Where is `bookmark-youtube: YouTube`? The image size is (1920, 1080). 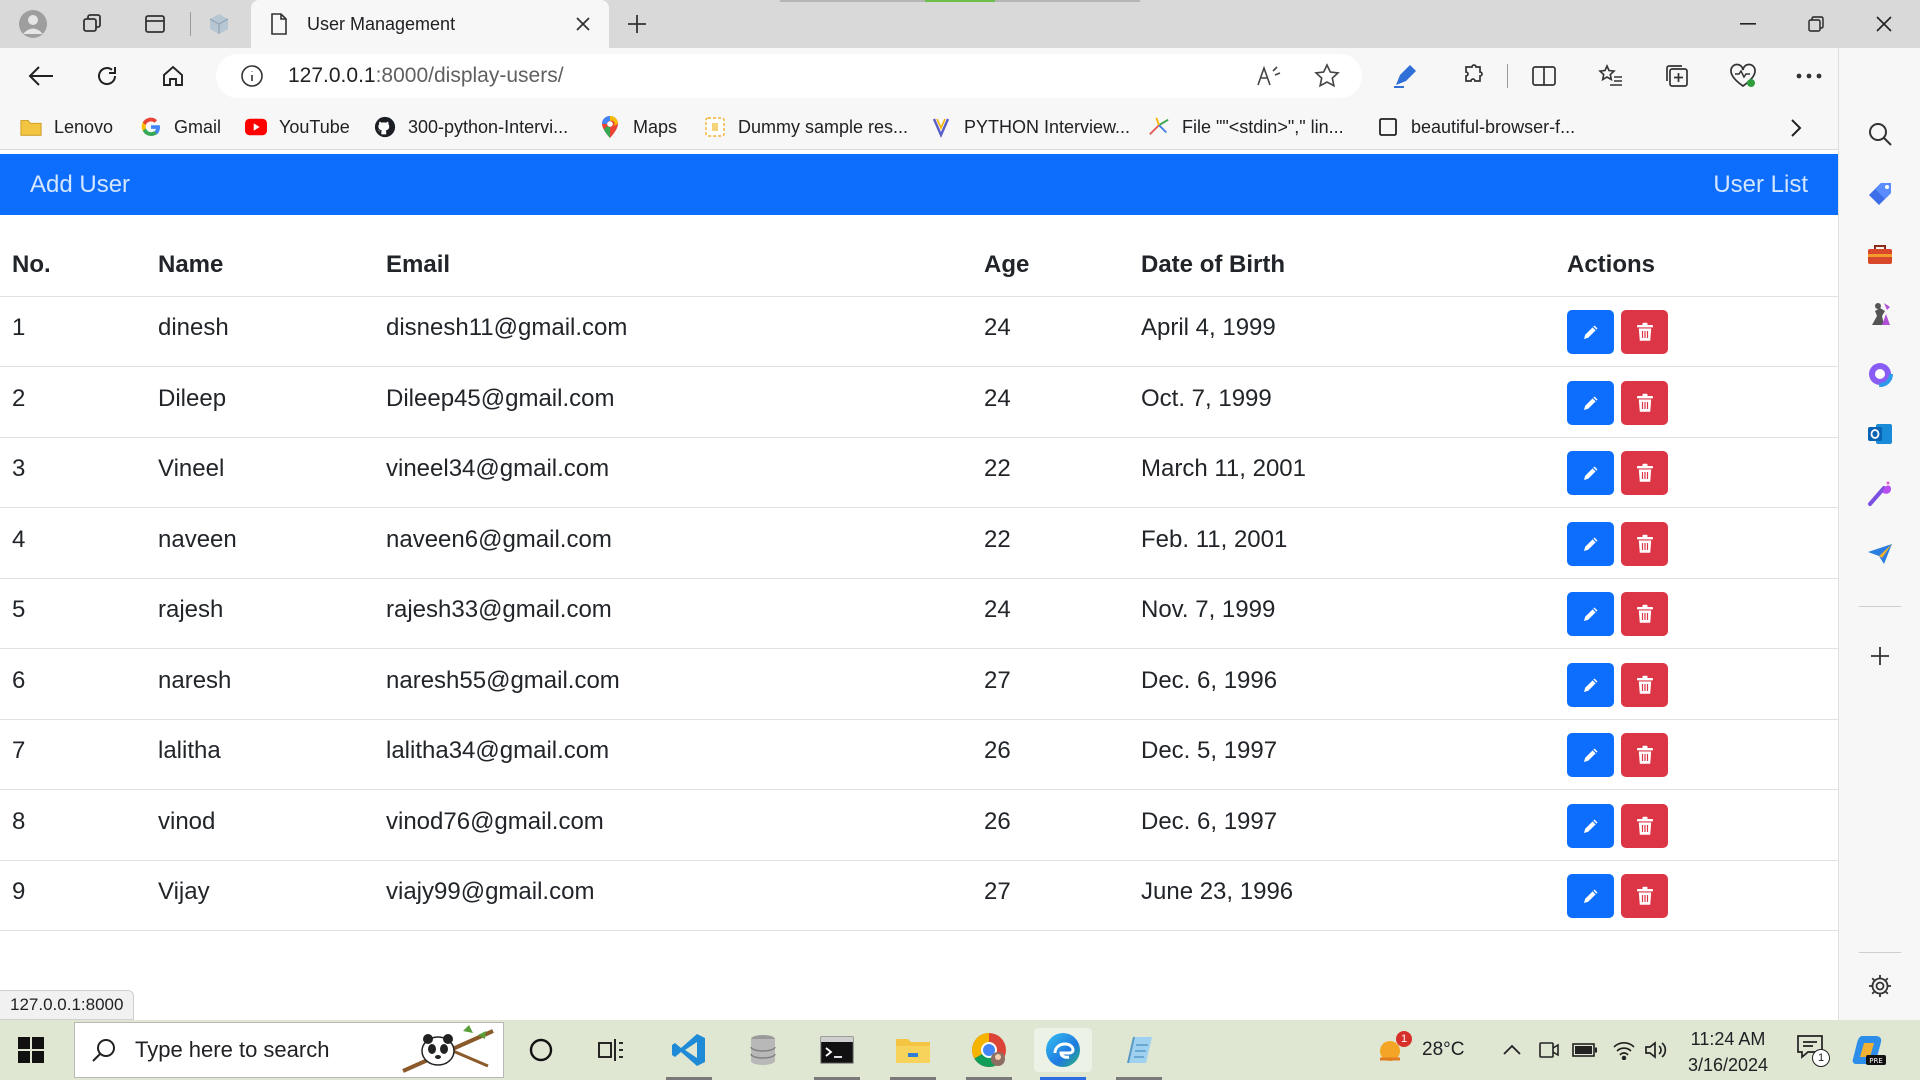 bookmark-youtube: YouTube is located at coordinates (297, 127).